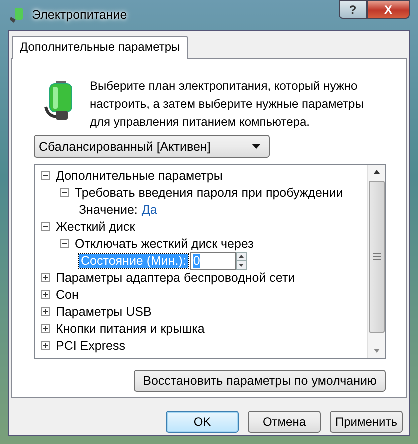 The image size is (418, 444). I want to click on tab: Дополнительные параметры, so click(100, 47).